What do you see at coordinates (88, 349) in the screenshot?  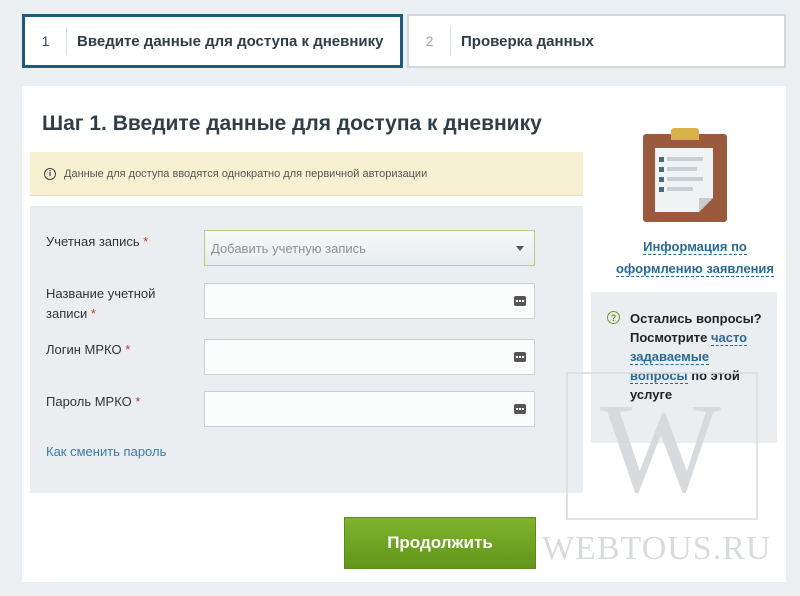 I see `login-label: Логин МРКО *` at bounding box center [88, 349].